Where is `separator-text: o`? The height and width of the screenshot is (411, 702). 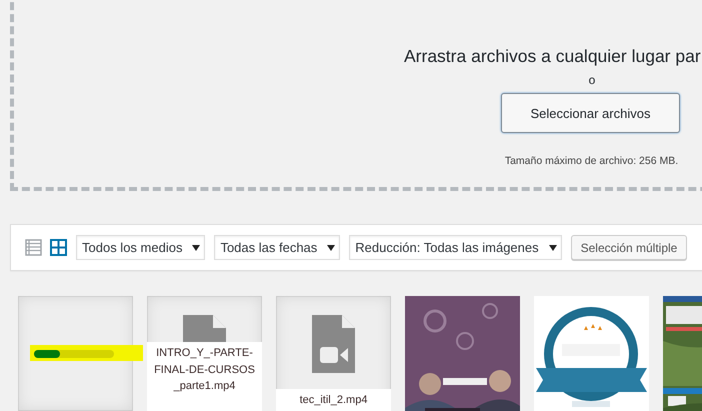
separator-text: o is located at coordinates (592, 80).